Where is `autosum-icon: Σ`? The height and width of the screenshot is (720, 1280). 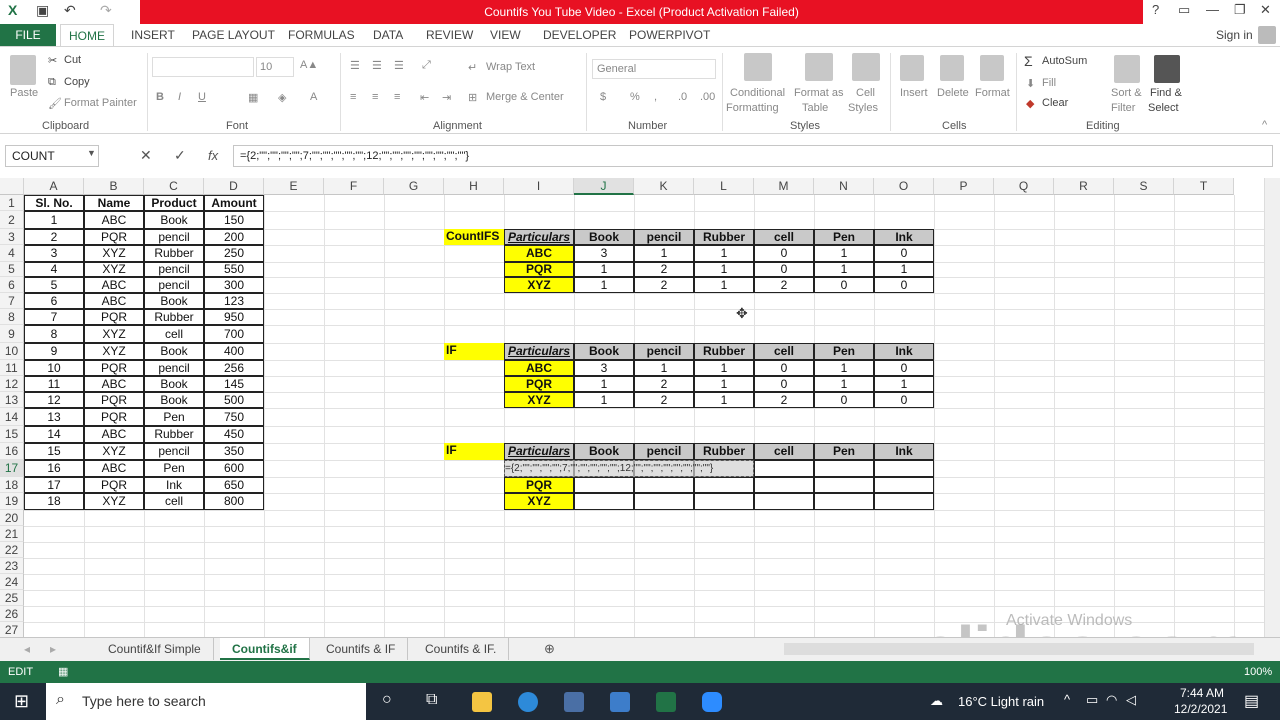 autosum-icon: Σ is located at coordinates (1028, 61).